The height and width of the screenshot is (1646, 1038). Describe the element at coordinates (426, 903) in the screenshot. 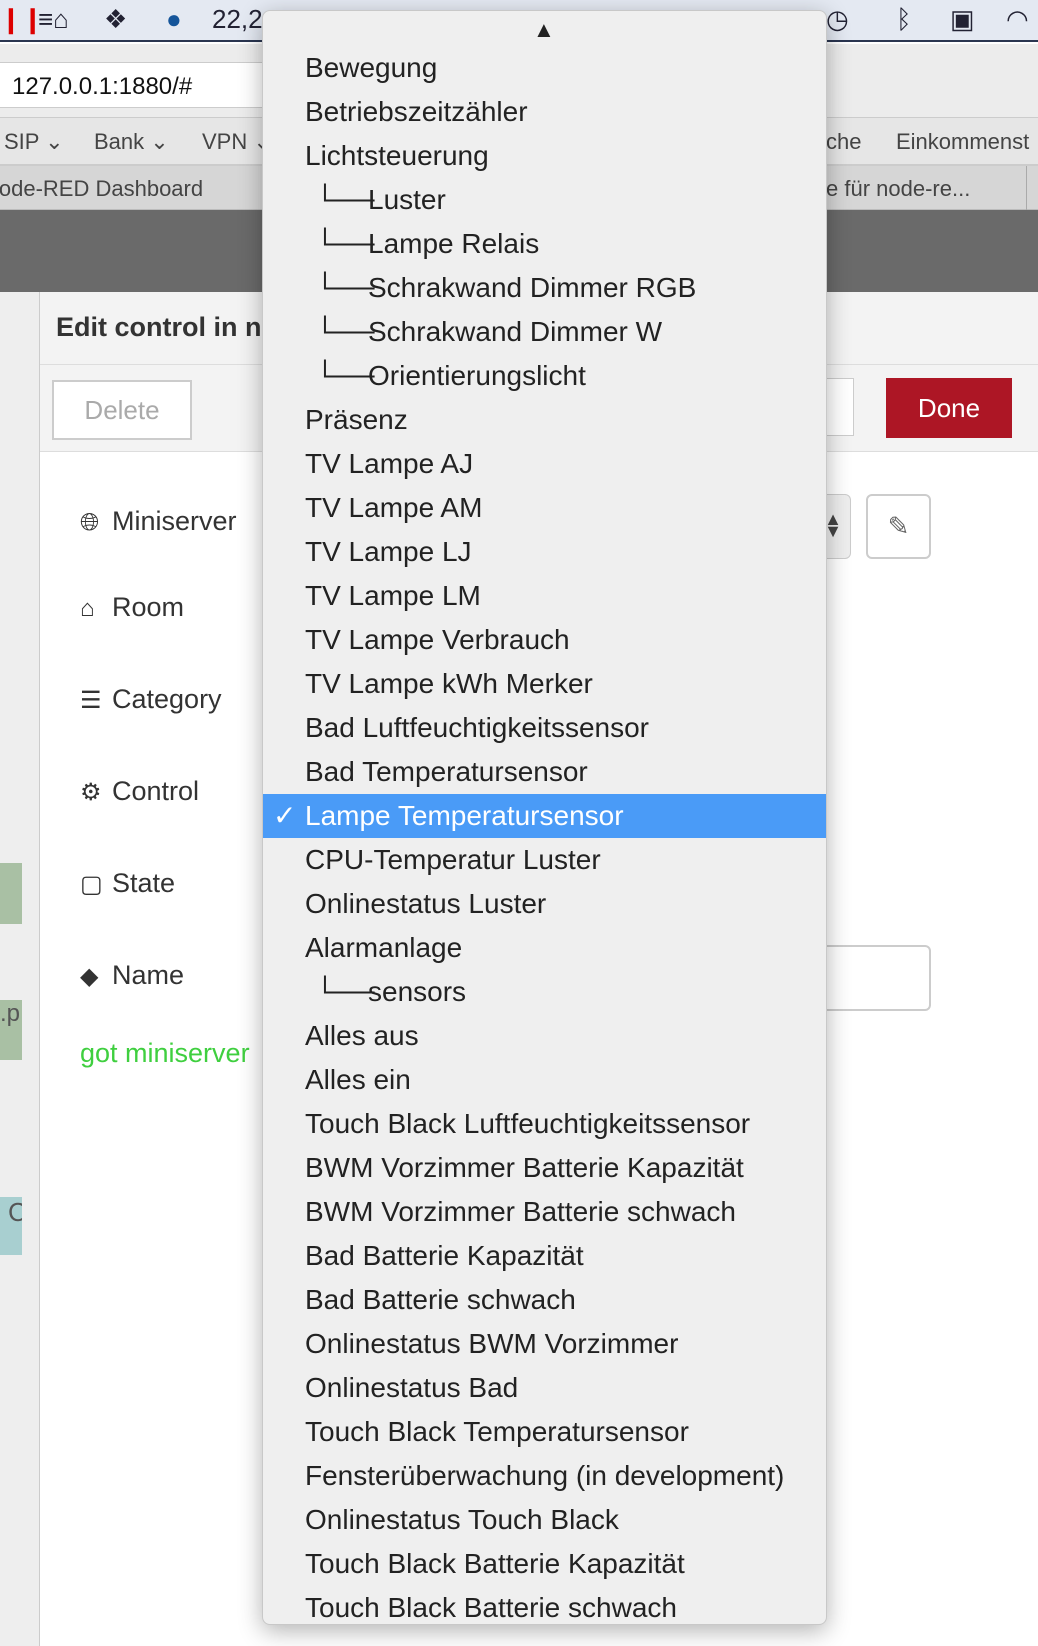

I see `option-label: Onlinestatus Luster` at that location.